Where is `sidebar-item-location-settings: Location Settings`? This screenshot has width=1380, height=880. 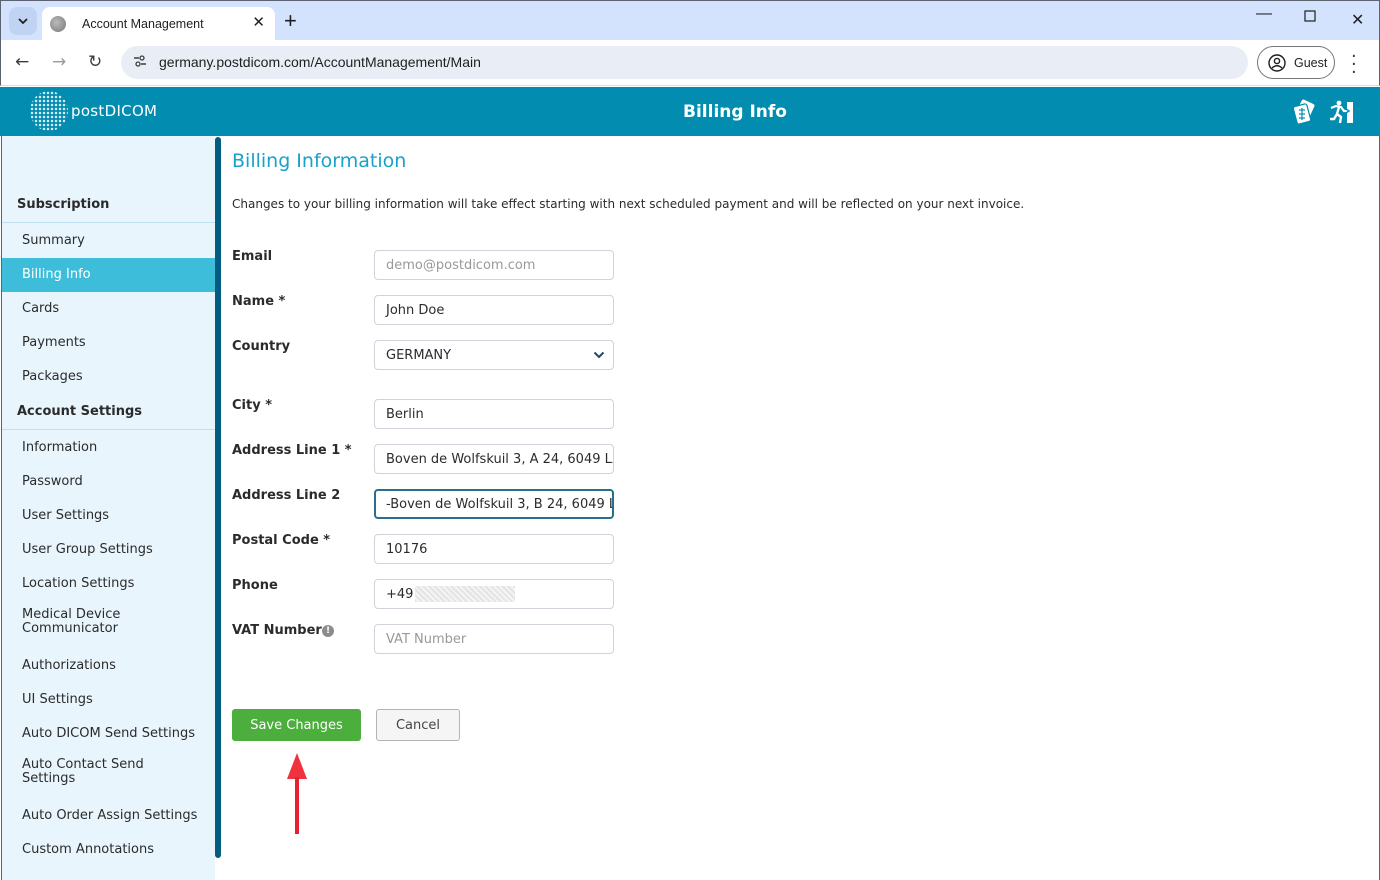 sidebar-item-location-settings: Location Settings is located at coordinates (108, 584).